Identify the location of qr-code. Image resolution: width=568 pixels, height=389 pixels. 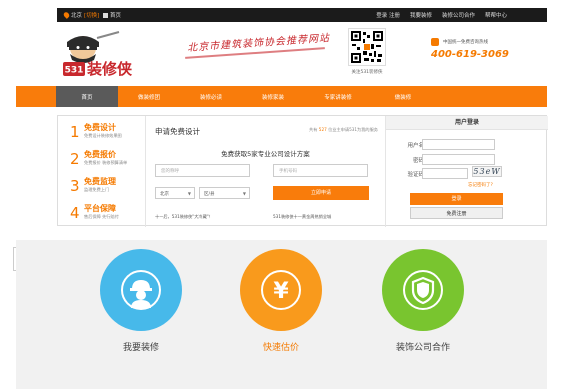
(367, 47).